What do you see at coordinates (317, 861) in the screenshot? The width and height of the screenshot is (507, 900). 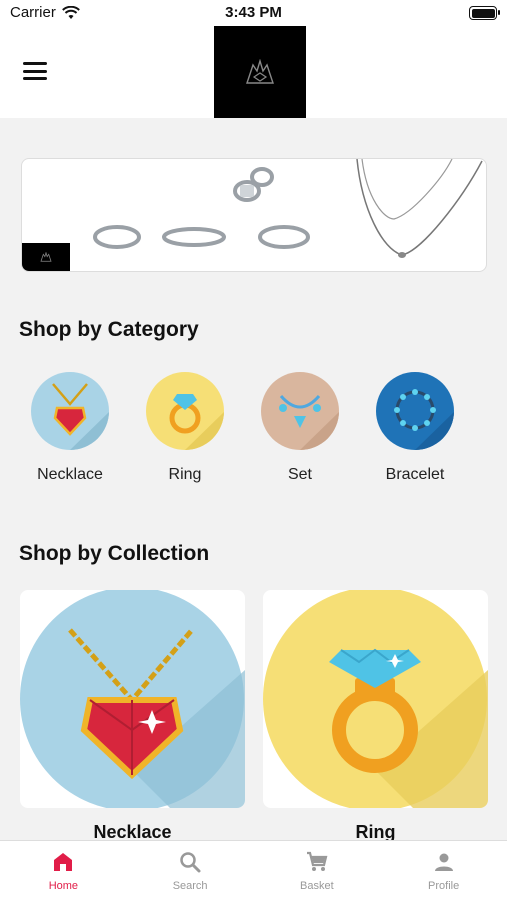 I see `cart-icon` at bounding box center [317, 861].